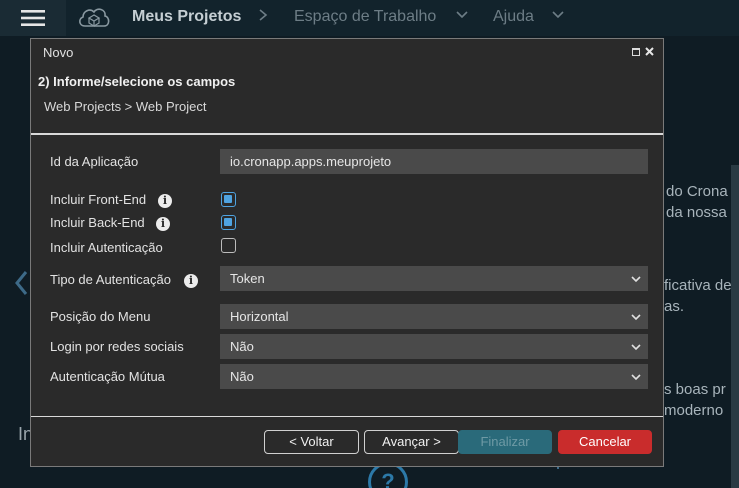 This screenshot has height=488, width=739. Describe the element at coordinates (434, 278) in the screenshot. I see `auth-type-select: Token` at that location.